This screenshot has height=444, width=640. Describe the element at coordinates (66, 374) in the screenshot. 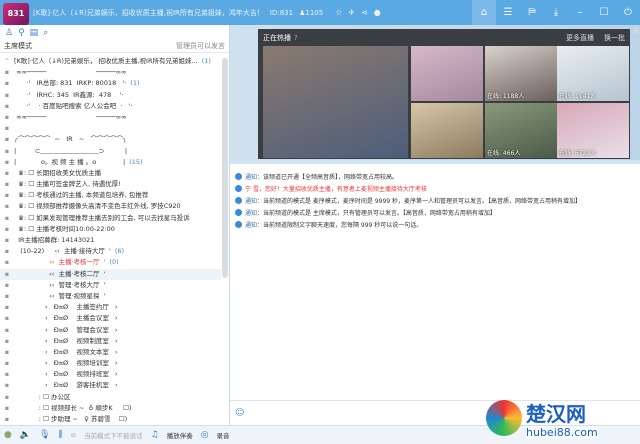

I see `item-label: ‹ Ð¤Ø 视频排班室 ›` at that location.